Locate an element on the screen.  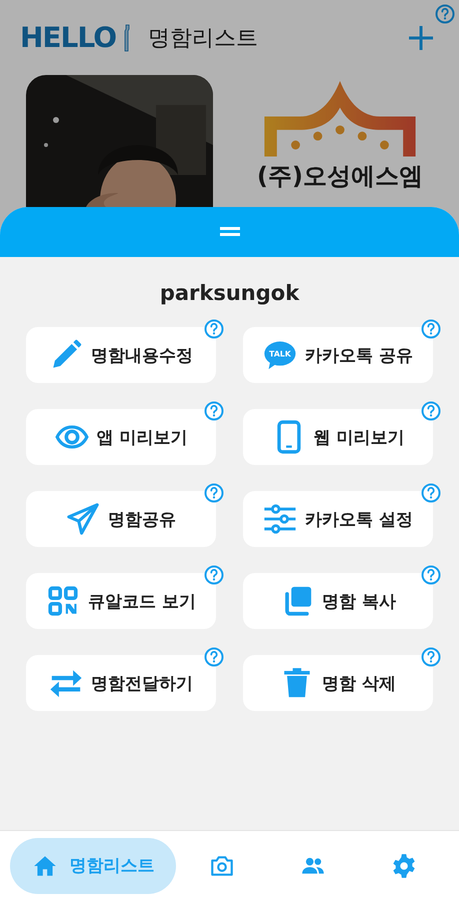
action-button: 명함내용수정 is located at coordinates (121, 355).